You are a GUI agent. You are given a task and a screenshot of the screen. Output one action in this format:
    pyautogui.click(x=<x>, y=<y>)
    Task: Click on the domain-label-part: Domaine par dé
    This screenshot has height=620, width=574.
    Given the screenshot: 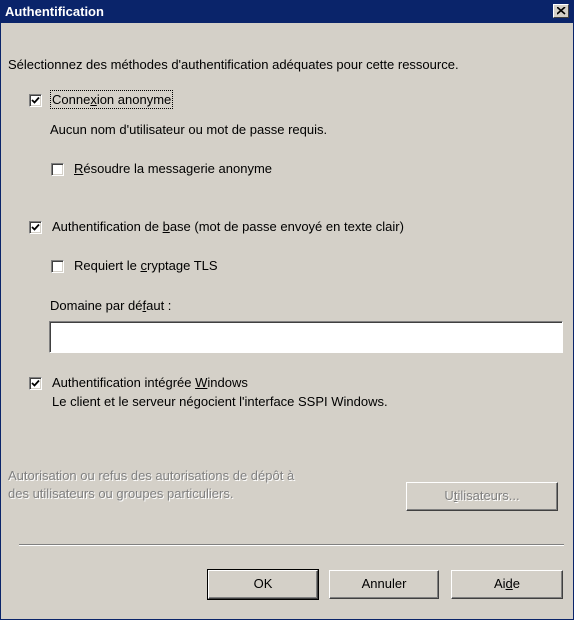 What is the action you would take?
    pyautogui.click(x=96, y=305)
    